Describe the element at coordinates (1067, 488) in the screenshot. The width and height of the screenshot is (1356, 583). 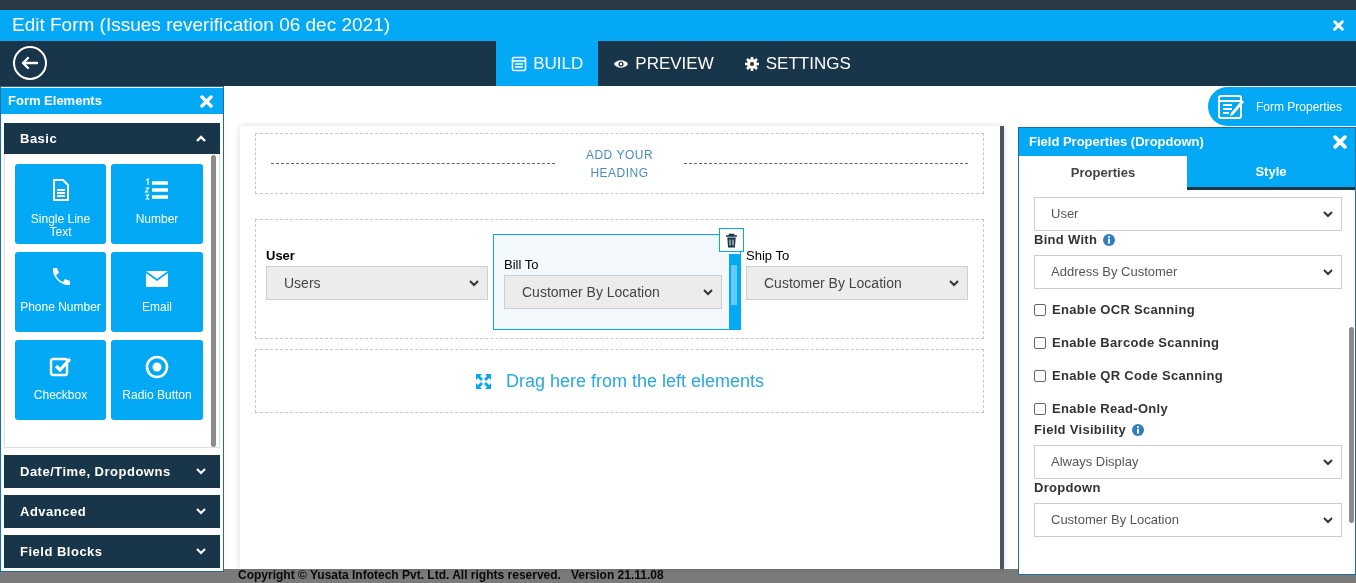
I see `field-label: Dropdown` at that location.